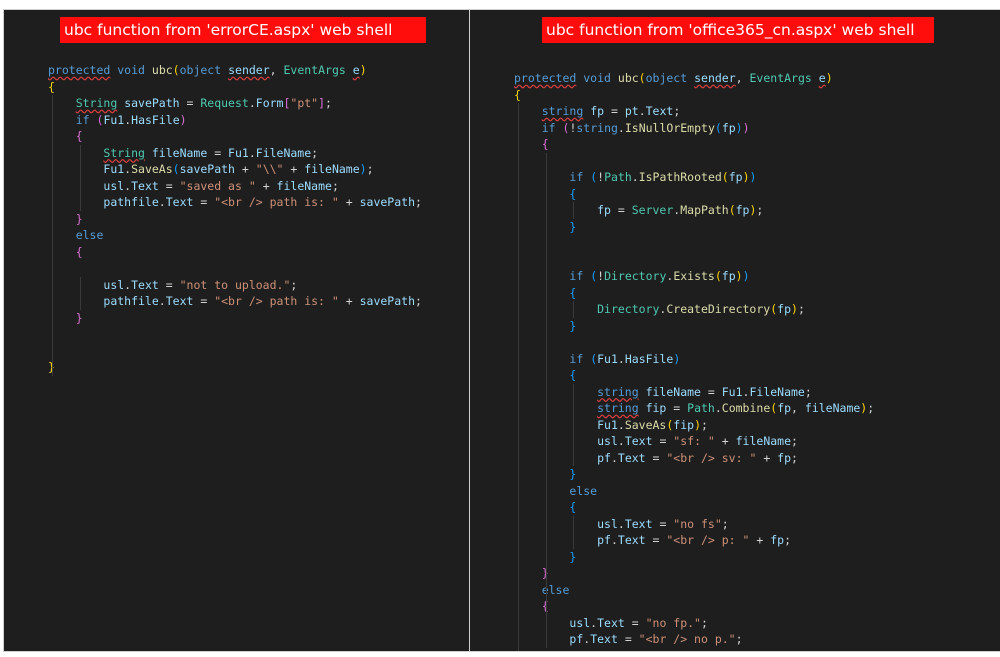 This screenshot has height=657, width=1000. What do you see at coordinates (735, 639) in the screenshot?
I see `code-line: pf.Text = "<br /> no p.";` at bounding box center [735, 639].